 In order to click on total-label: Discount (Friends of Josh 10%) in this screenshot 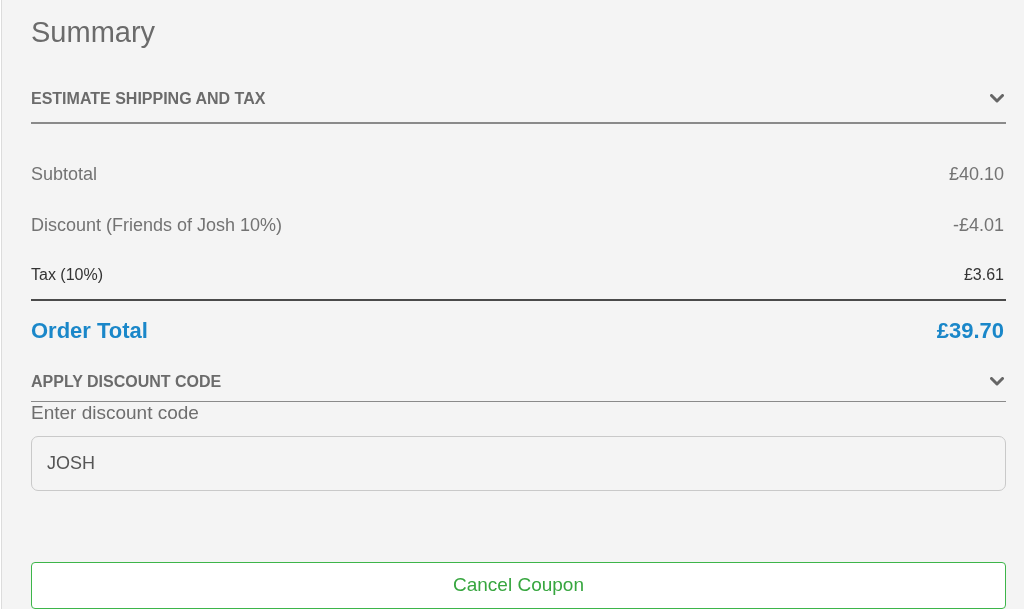, I will do `click(157, 225)`.